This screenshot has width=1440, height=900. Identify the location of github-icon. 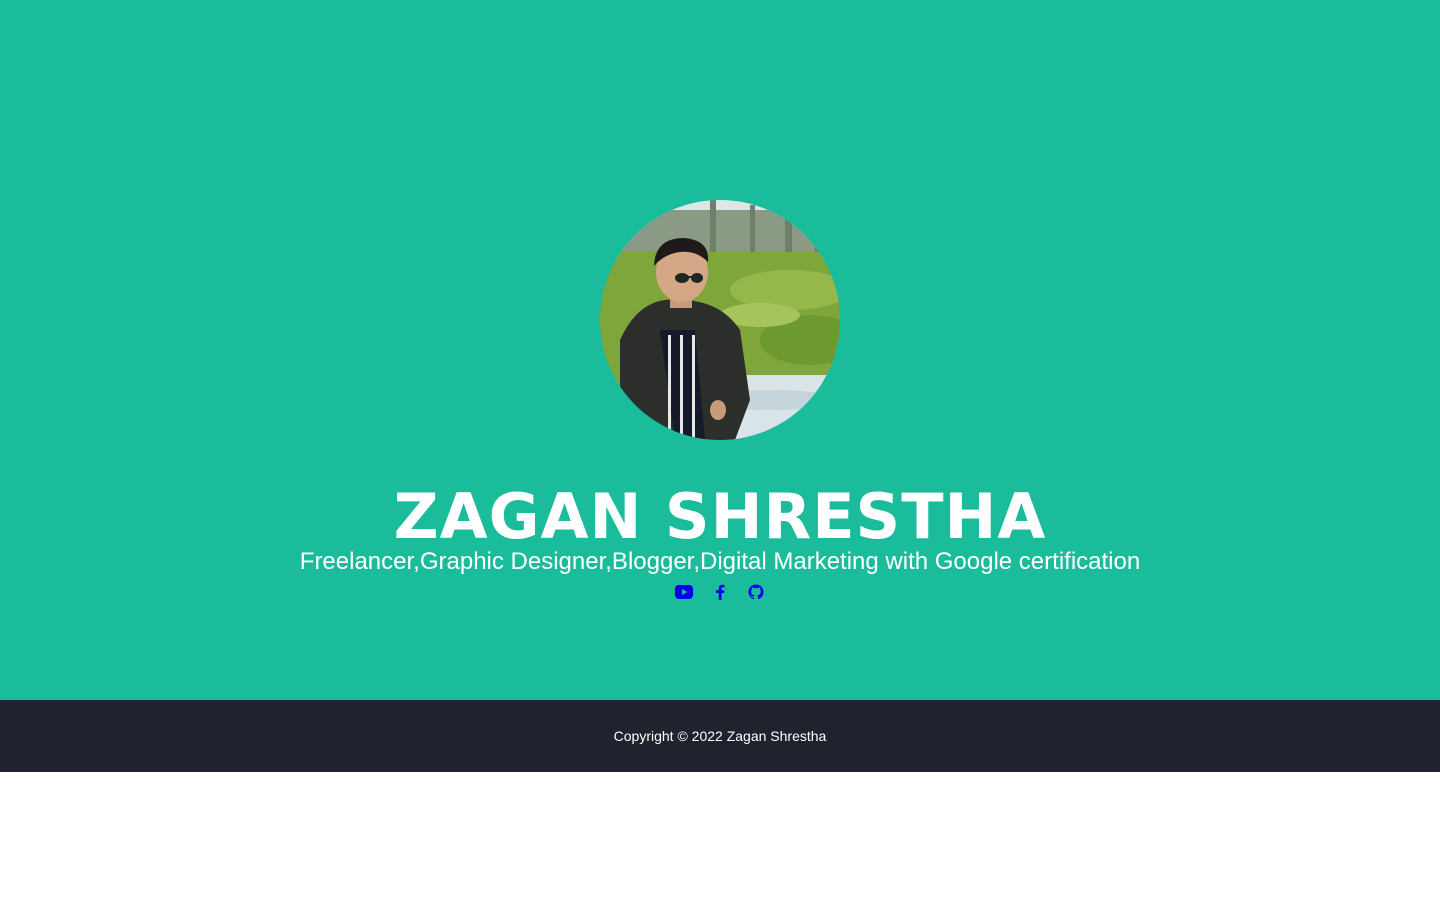
(756, 592).